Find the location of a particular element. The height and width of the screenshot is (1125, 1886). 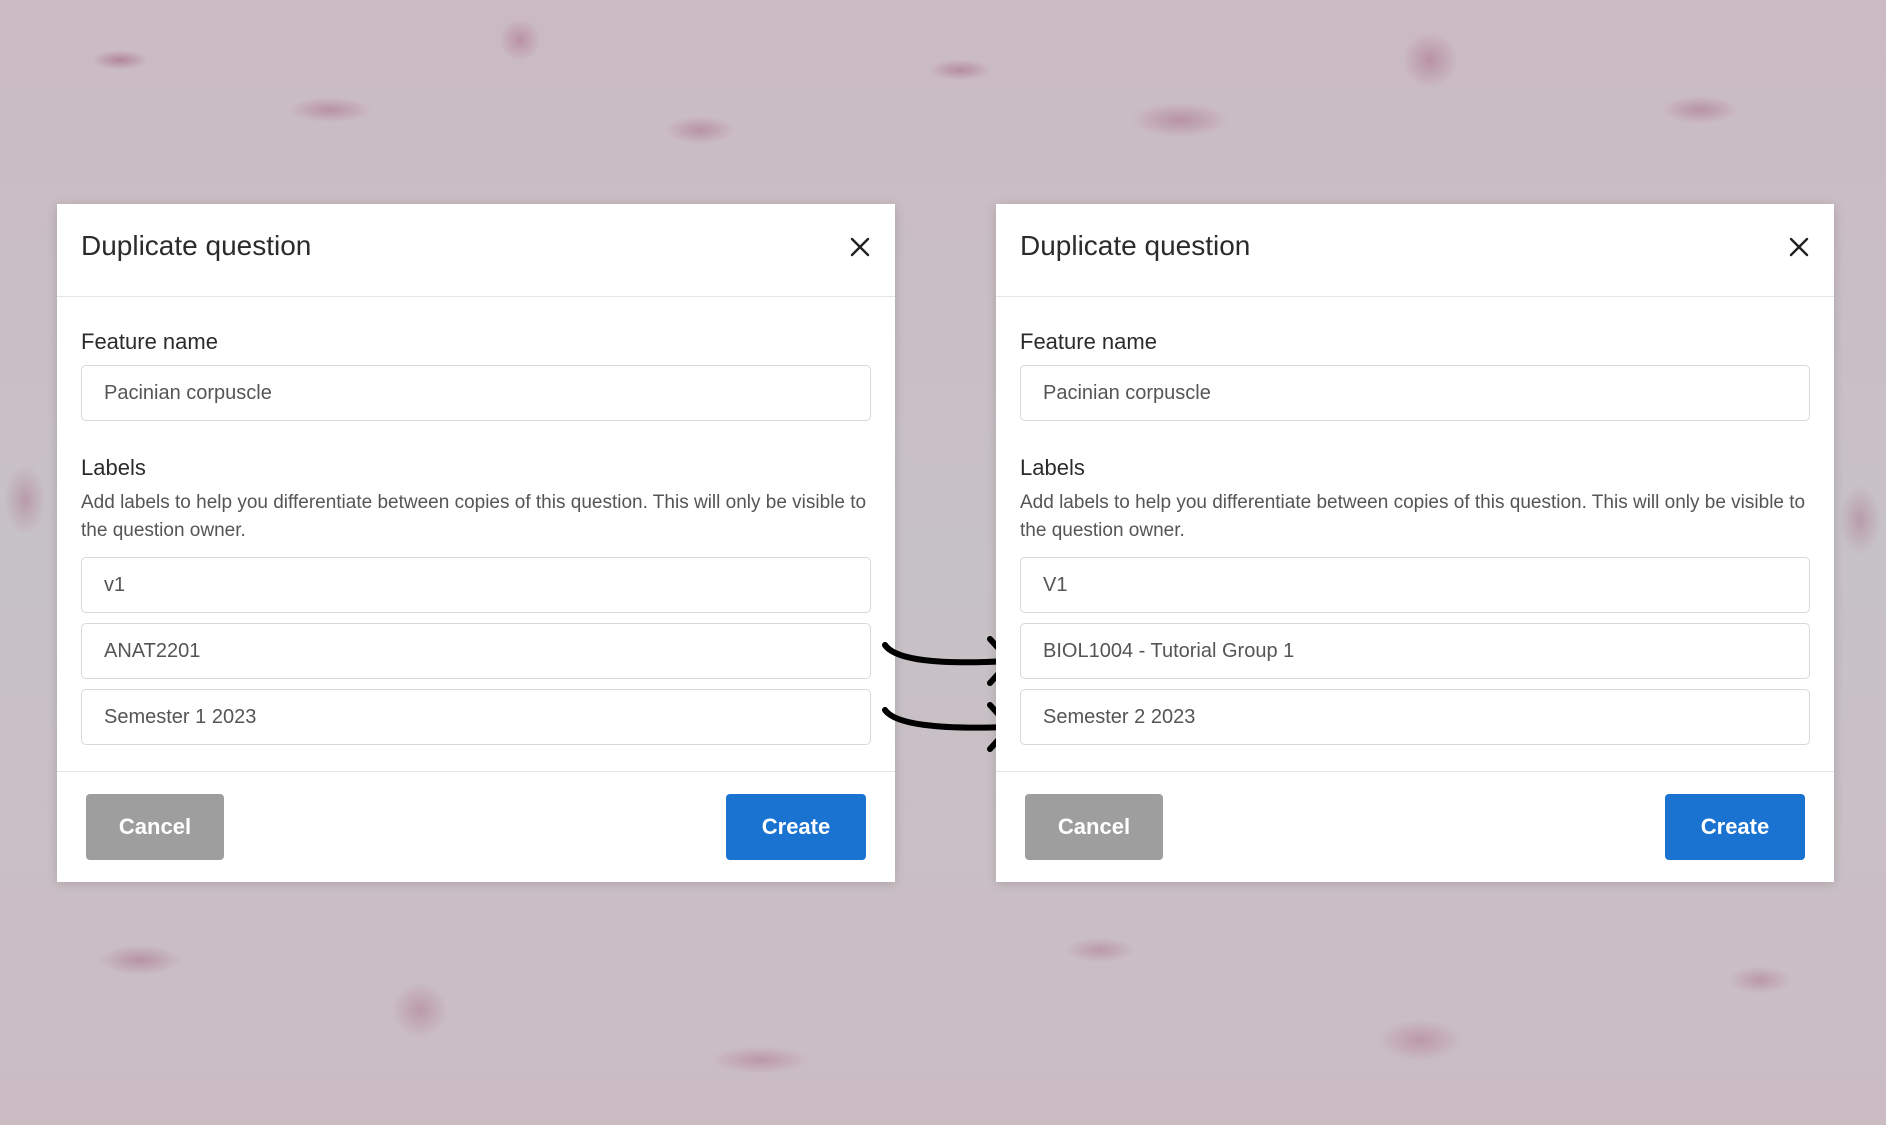

arrow-to-semester-label is located at coordinates (947, 727).